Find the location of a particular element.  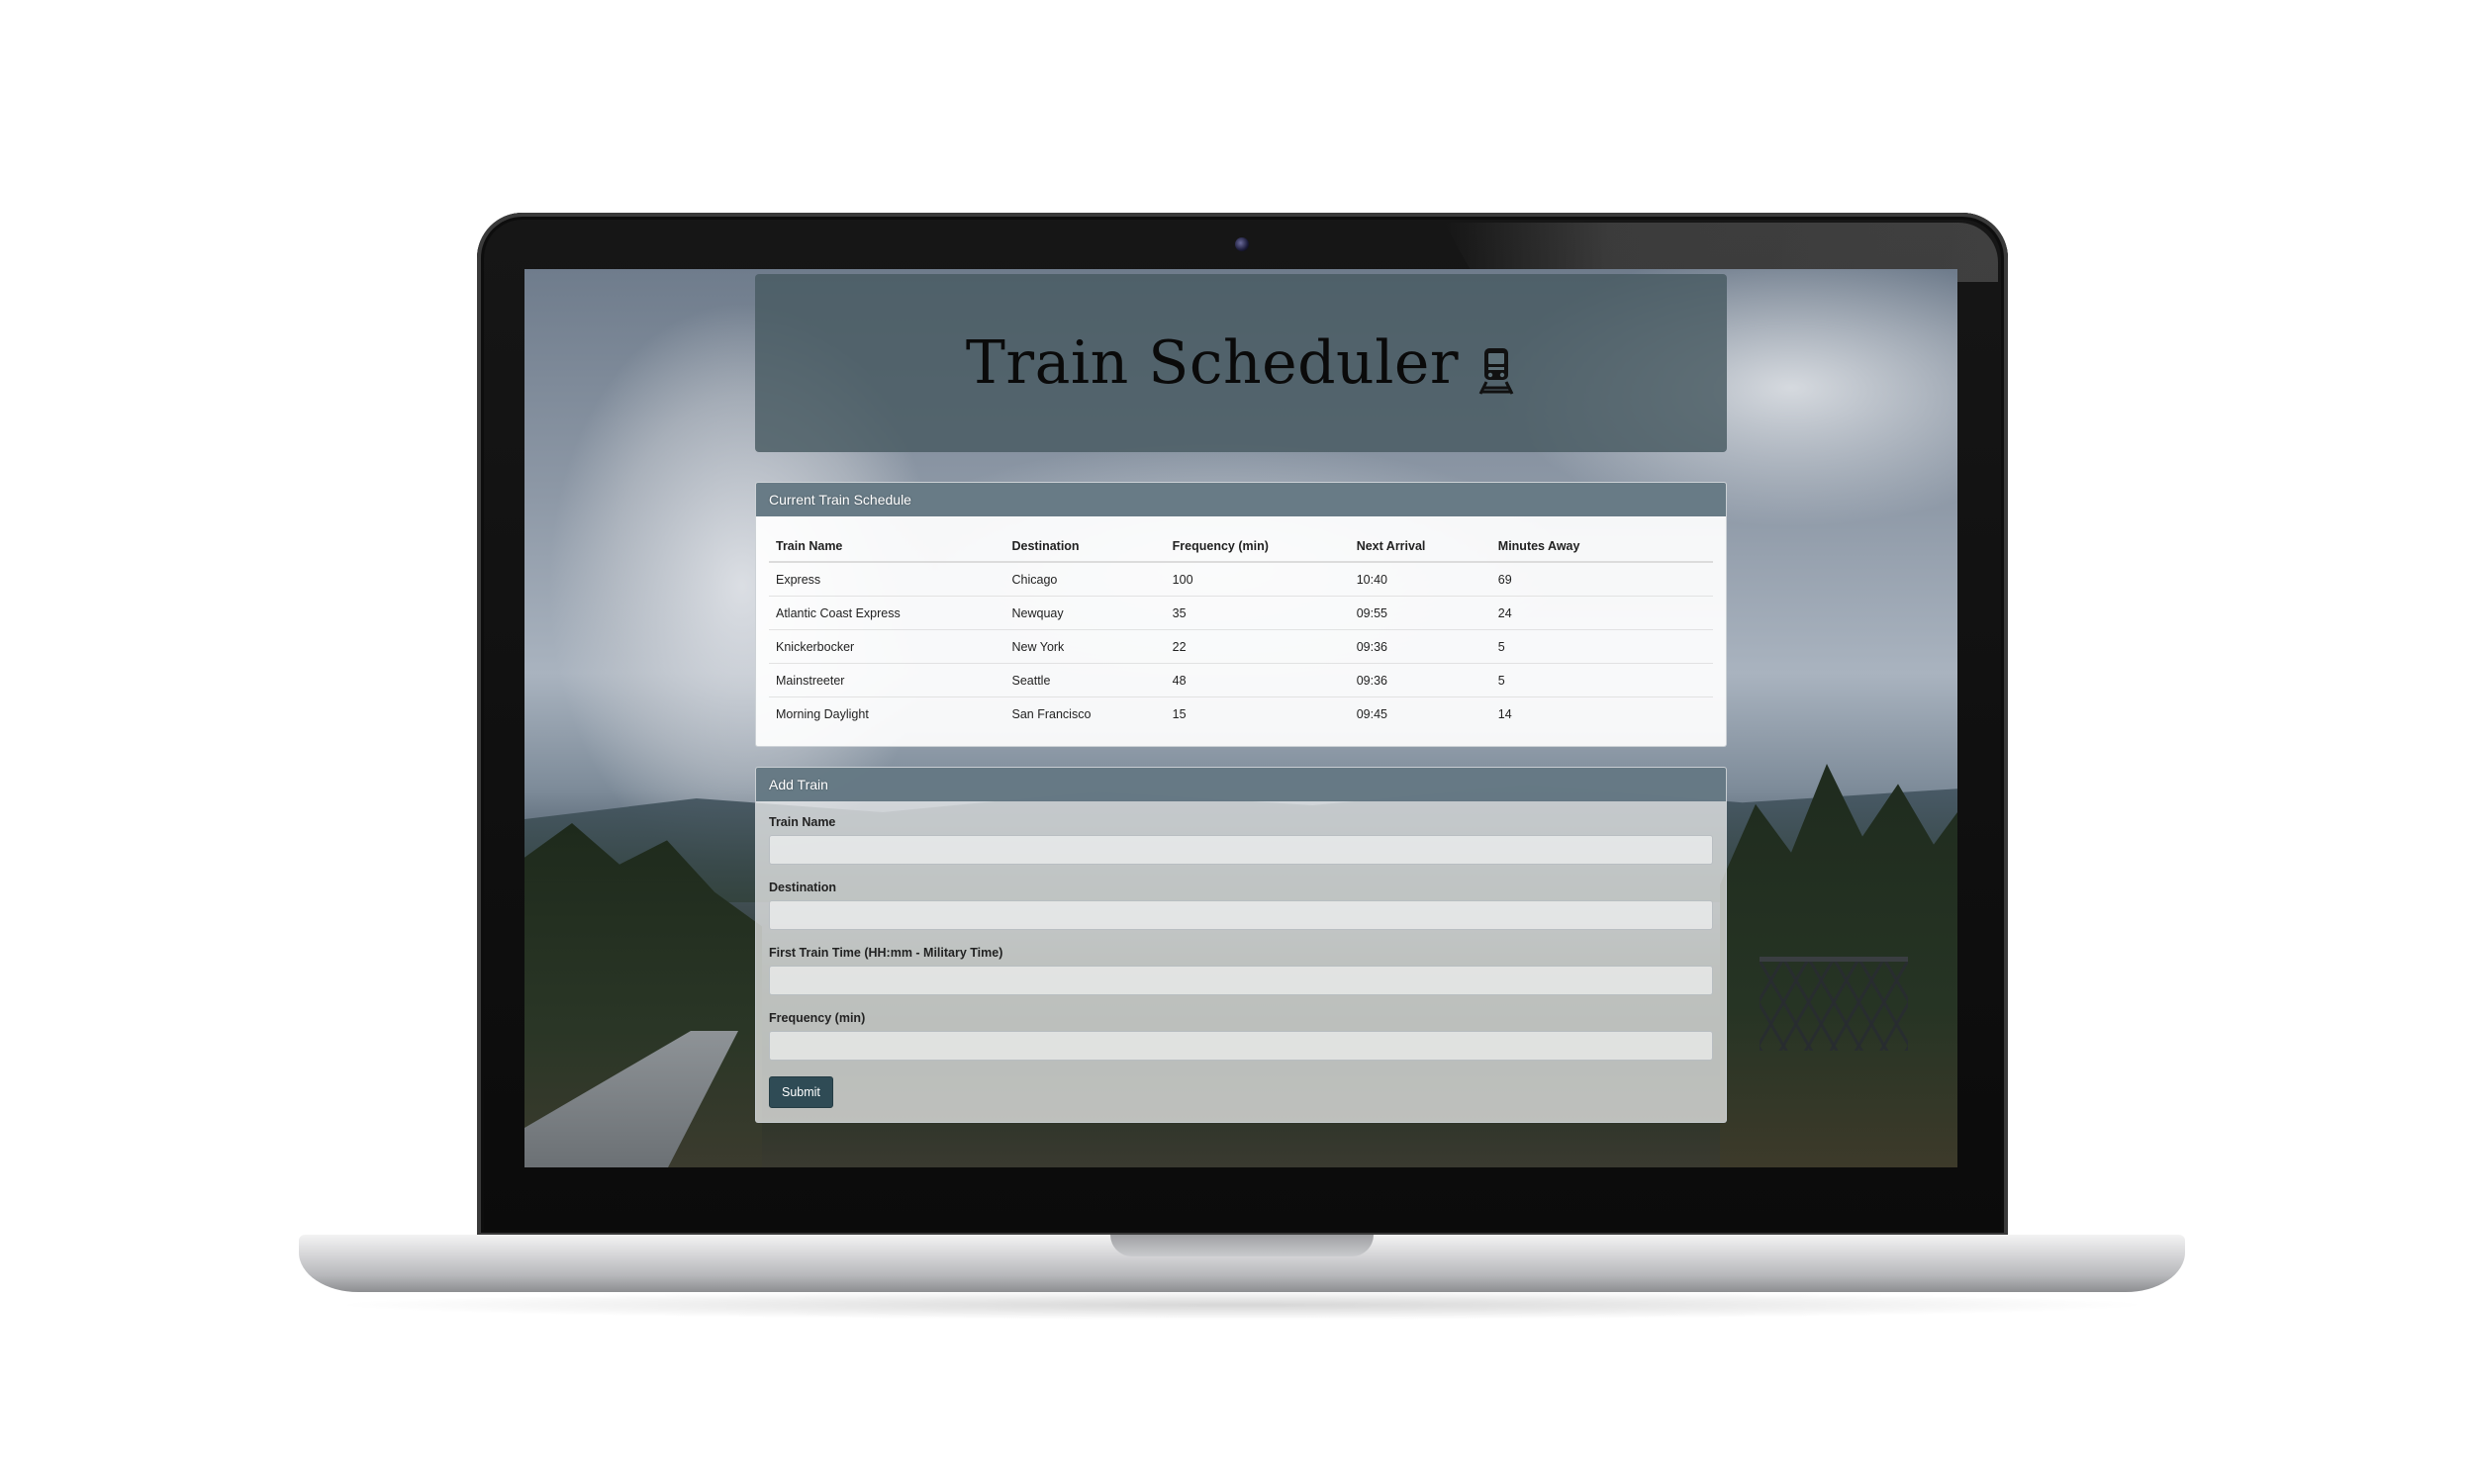

cell-destination: Newquay is located at coordinates (1085, 613).